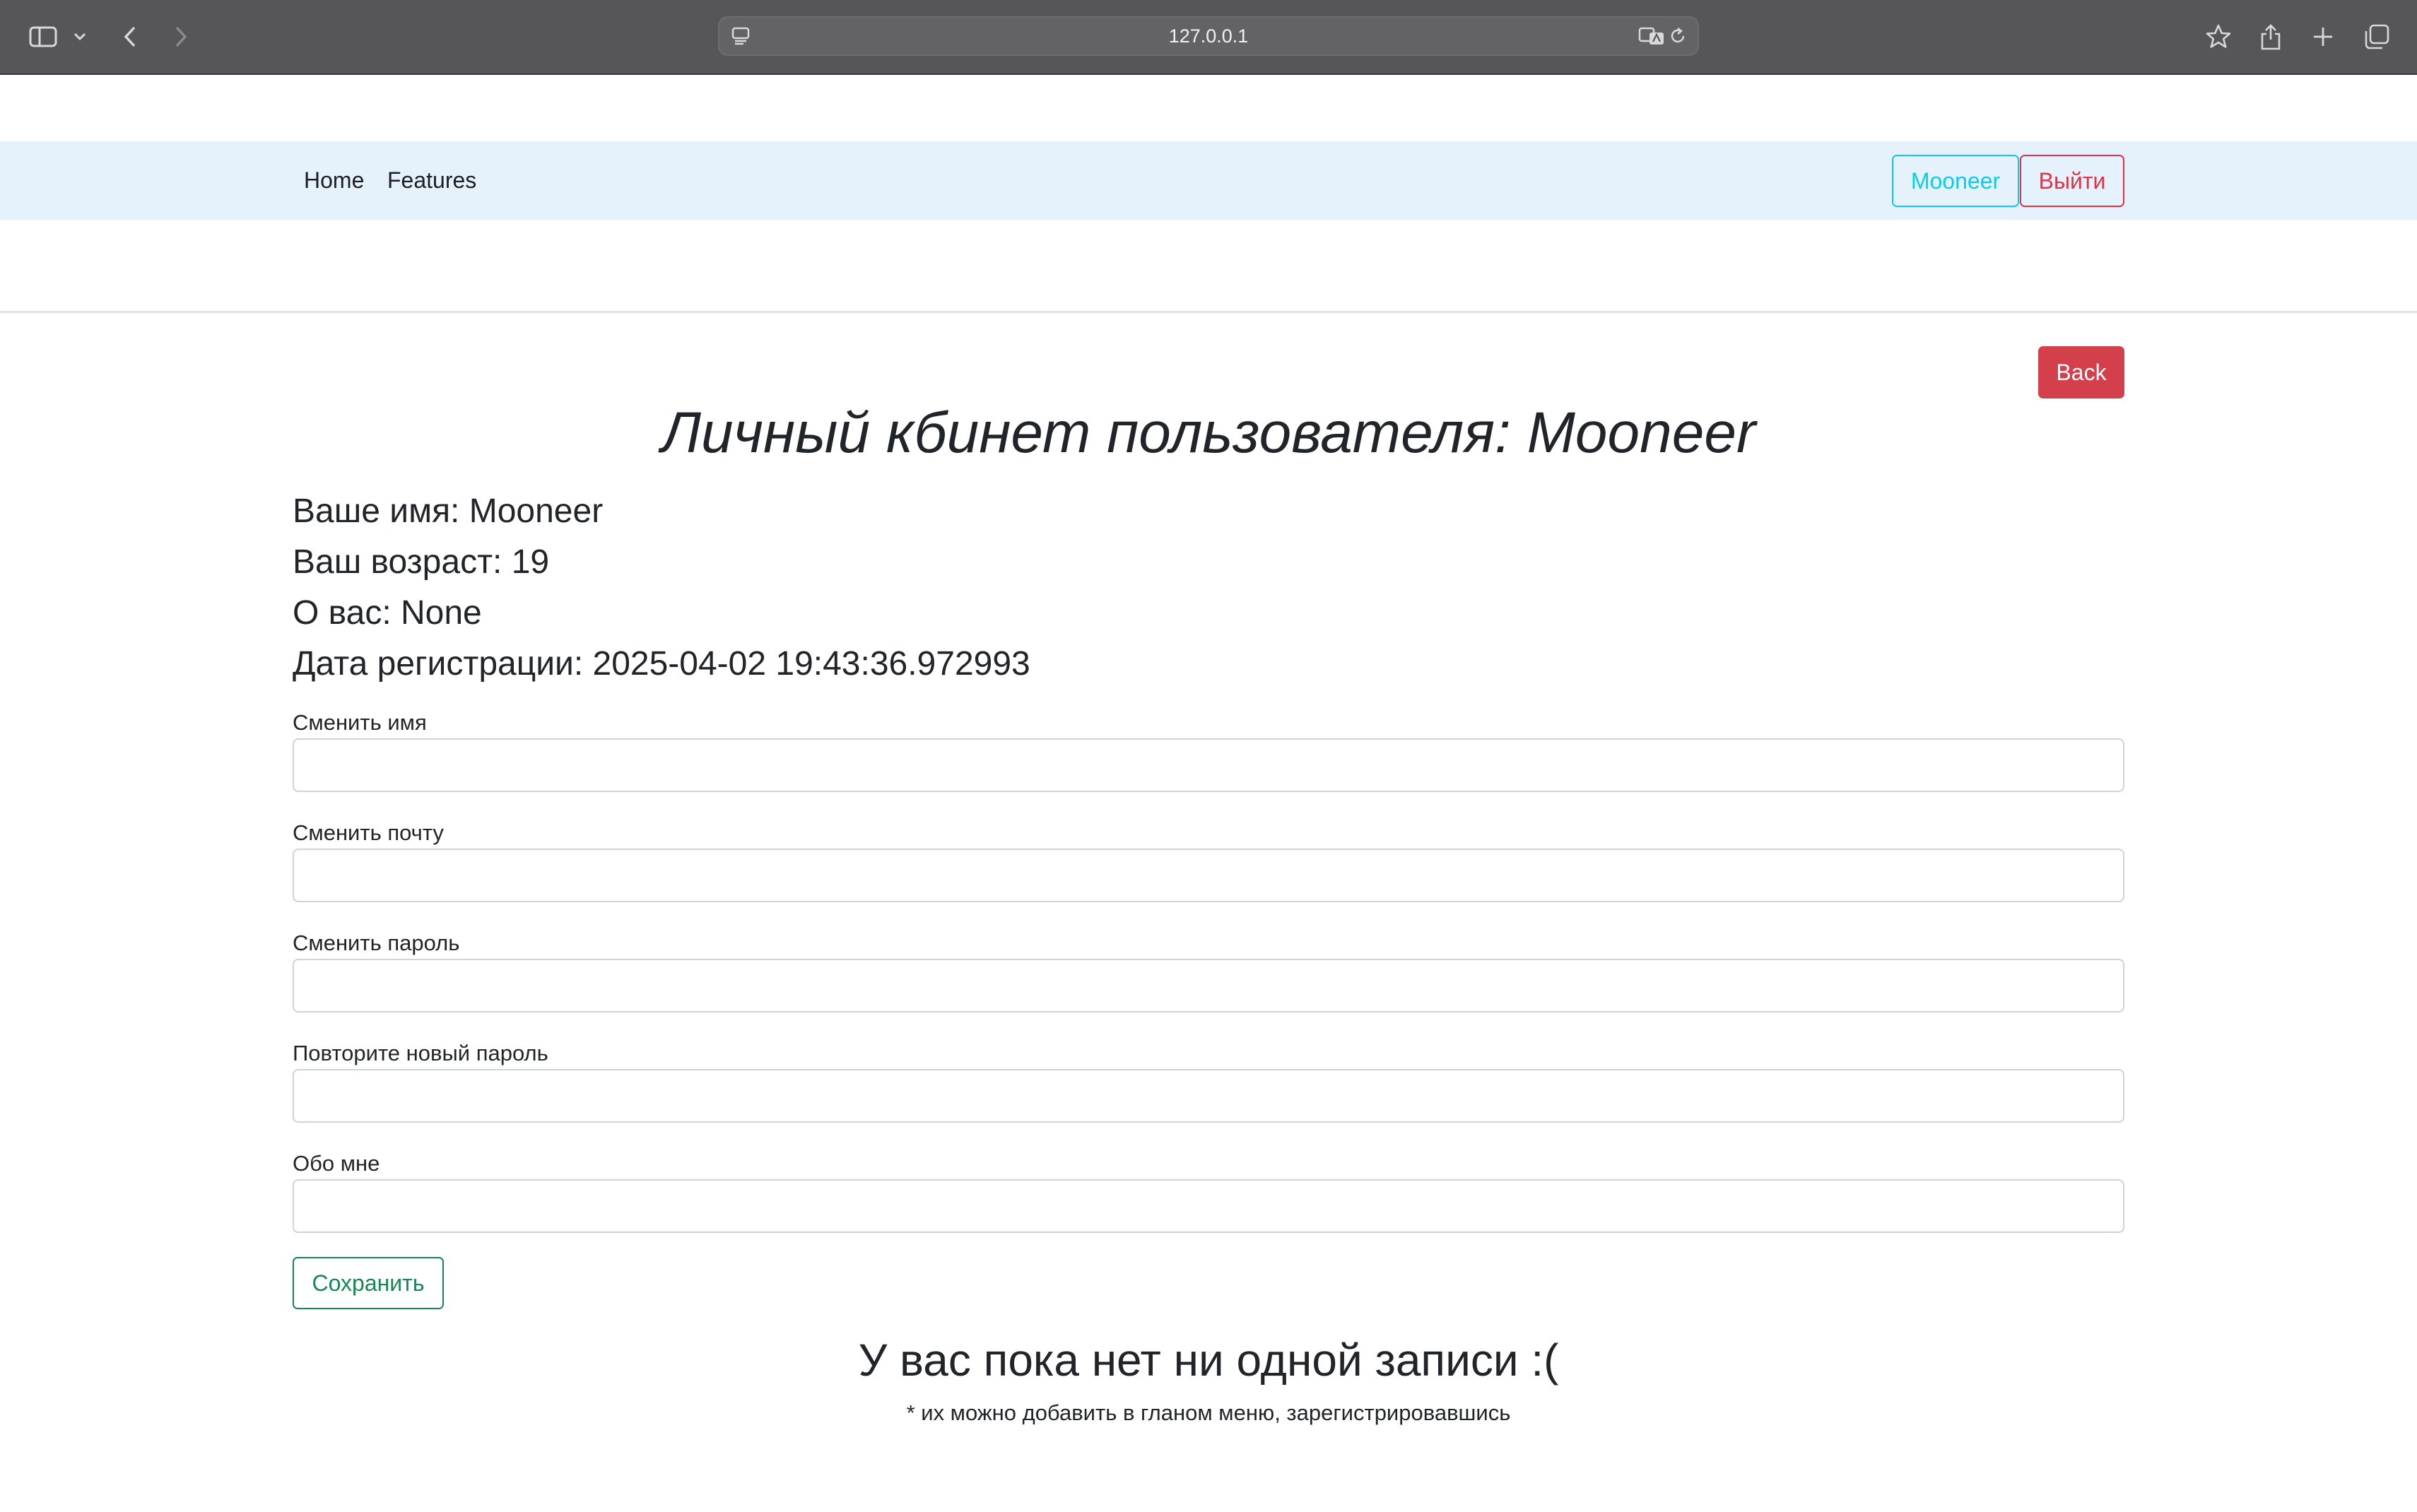 Image resolution: width=2417 pixels, height=1512 pixels. Describe the element at coordinates (181, 37) in the screenshot. I see `forward-arrow-icon` at that location.